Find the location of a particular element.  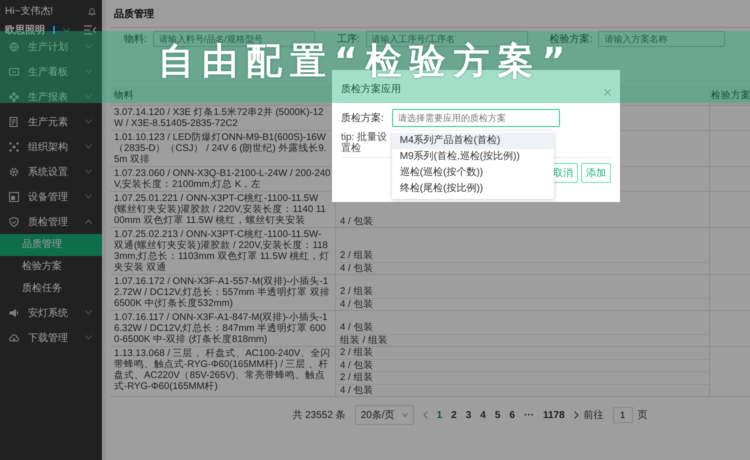

filter-label: 工序: is located at coordinates (348, 39).